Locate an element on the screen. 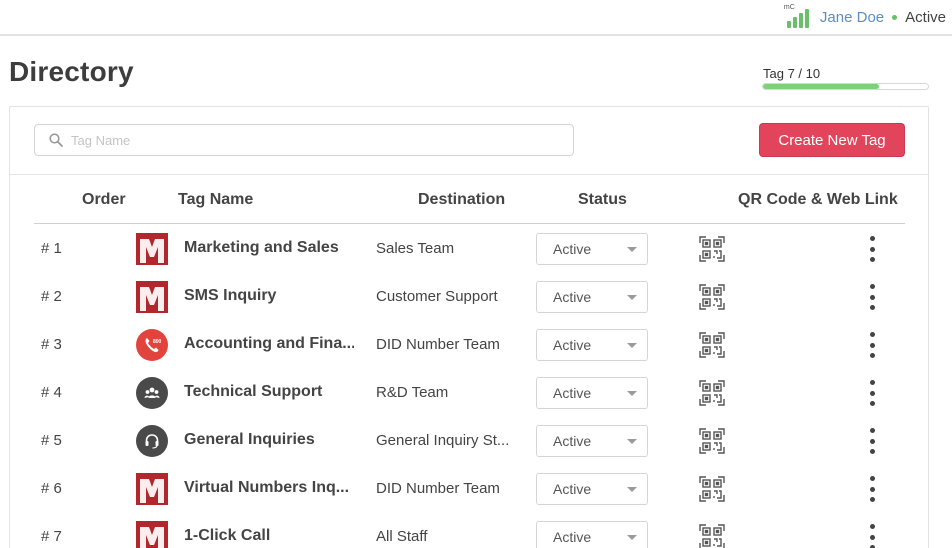 The image size is (952, 548). tag-usage-progress is located at coordinates (845, 86).